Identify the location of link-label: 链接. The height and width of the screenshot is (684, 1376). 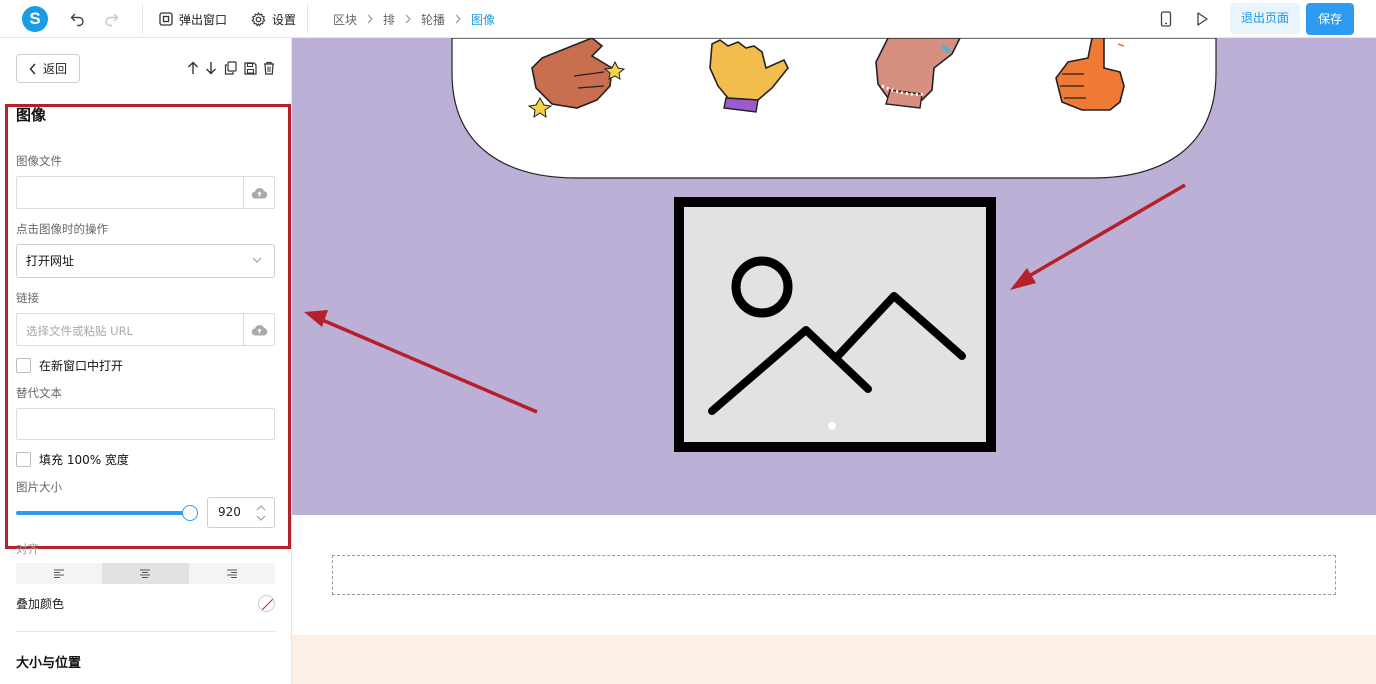
(27, 298).